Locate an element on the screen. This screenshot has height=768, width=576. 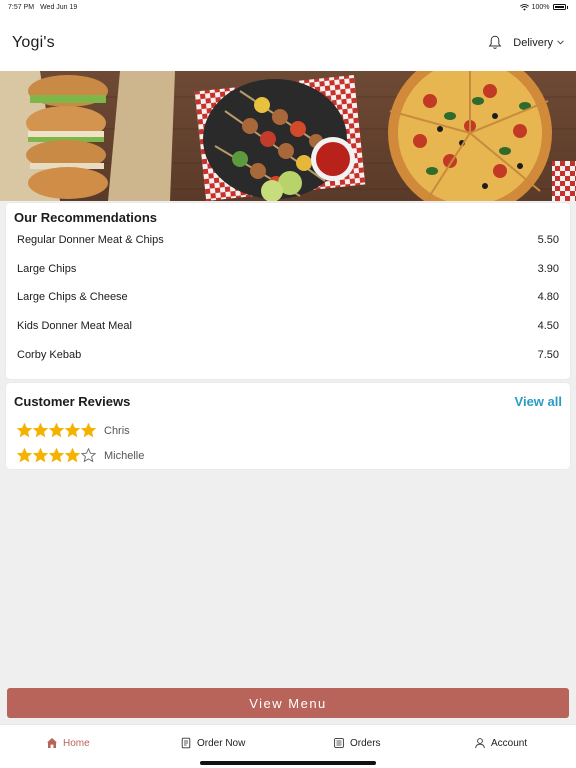
review-item: Chris is located at coordinates (288, 430).